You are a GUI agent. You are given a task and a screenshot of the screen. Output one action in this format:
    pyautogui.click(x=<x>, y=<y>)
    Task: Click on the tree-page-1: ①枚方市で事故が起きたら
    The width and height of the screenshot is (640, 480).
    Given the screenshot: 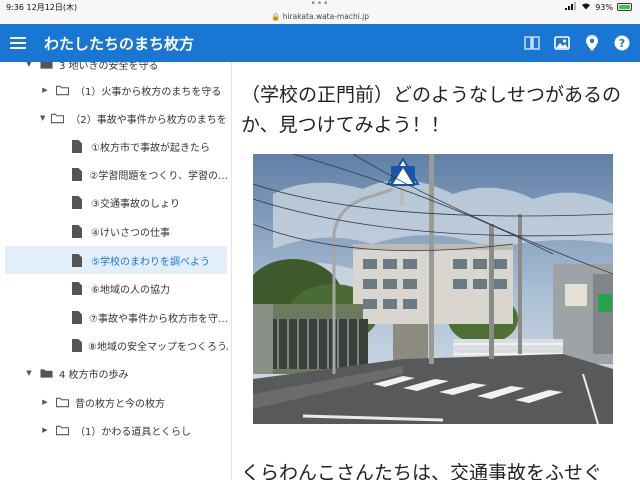 What is the action you would take?
    pyautogui.click(x=114, y=146)
    